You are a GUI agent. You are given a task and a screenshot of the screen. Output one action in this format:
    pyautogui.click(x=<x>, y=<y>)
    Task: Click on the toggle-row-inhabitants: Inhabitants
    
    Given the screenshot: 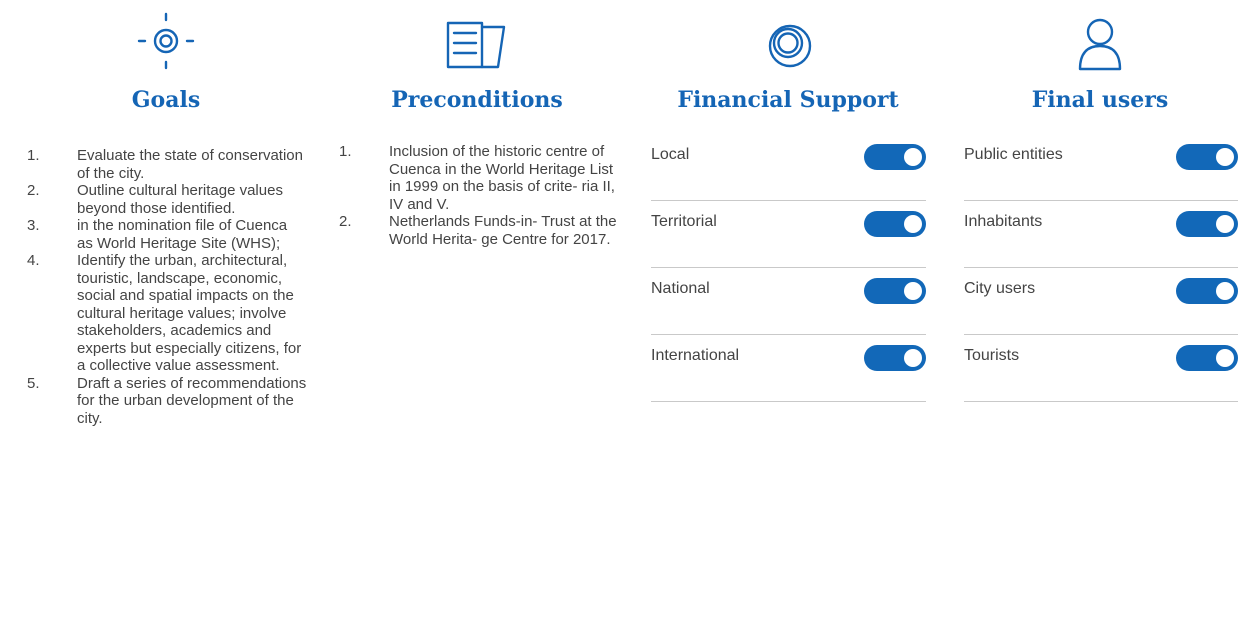 What is the action you would take?
    pyautogui.click(x=1101, y=234)
    